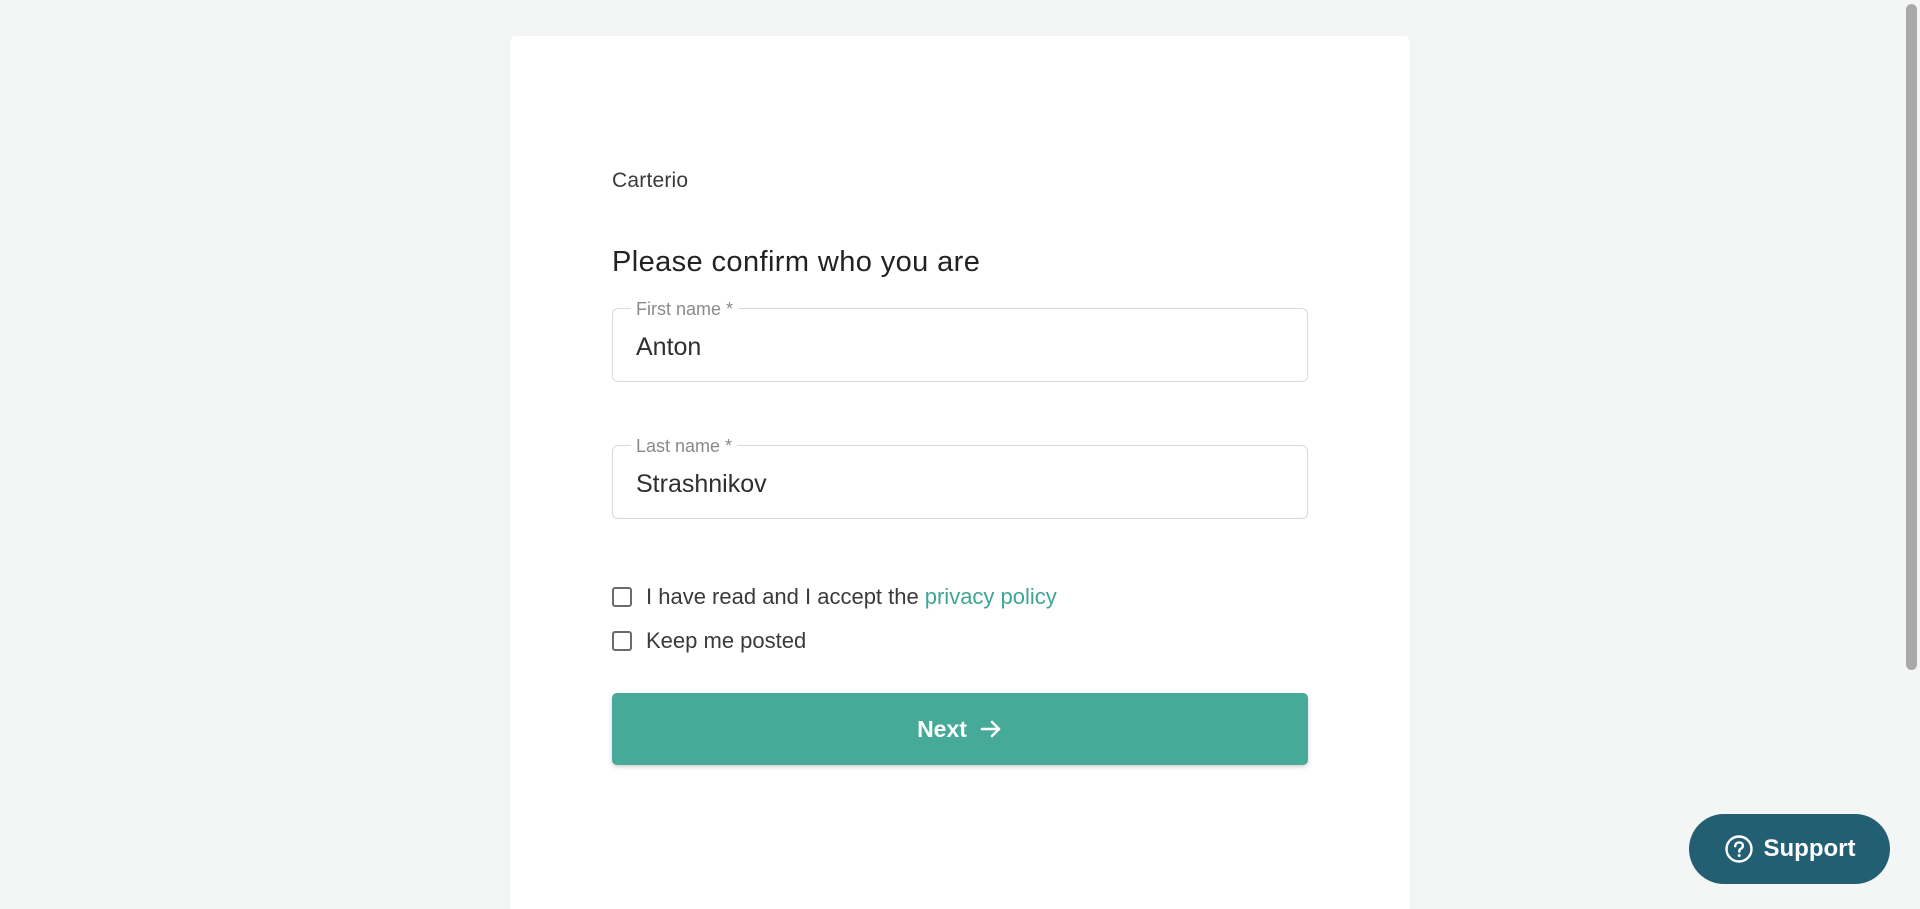 This screenshot has height=909, width=1920. I want to click on arrow-right-icon, so click(991, 729).